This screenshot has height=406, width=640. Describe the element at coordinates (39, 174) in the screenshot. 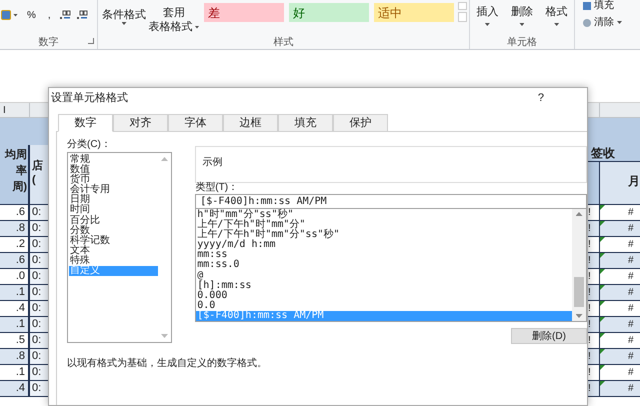

I see `header-cell: 店 (` at that location.